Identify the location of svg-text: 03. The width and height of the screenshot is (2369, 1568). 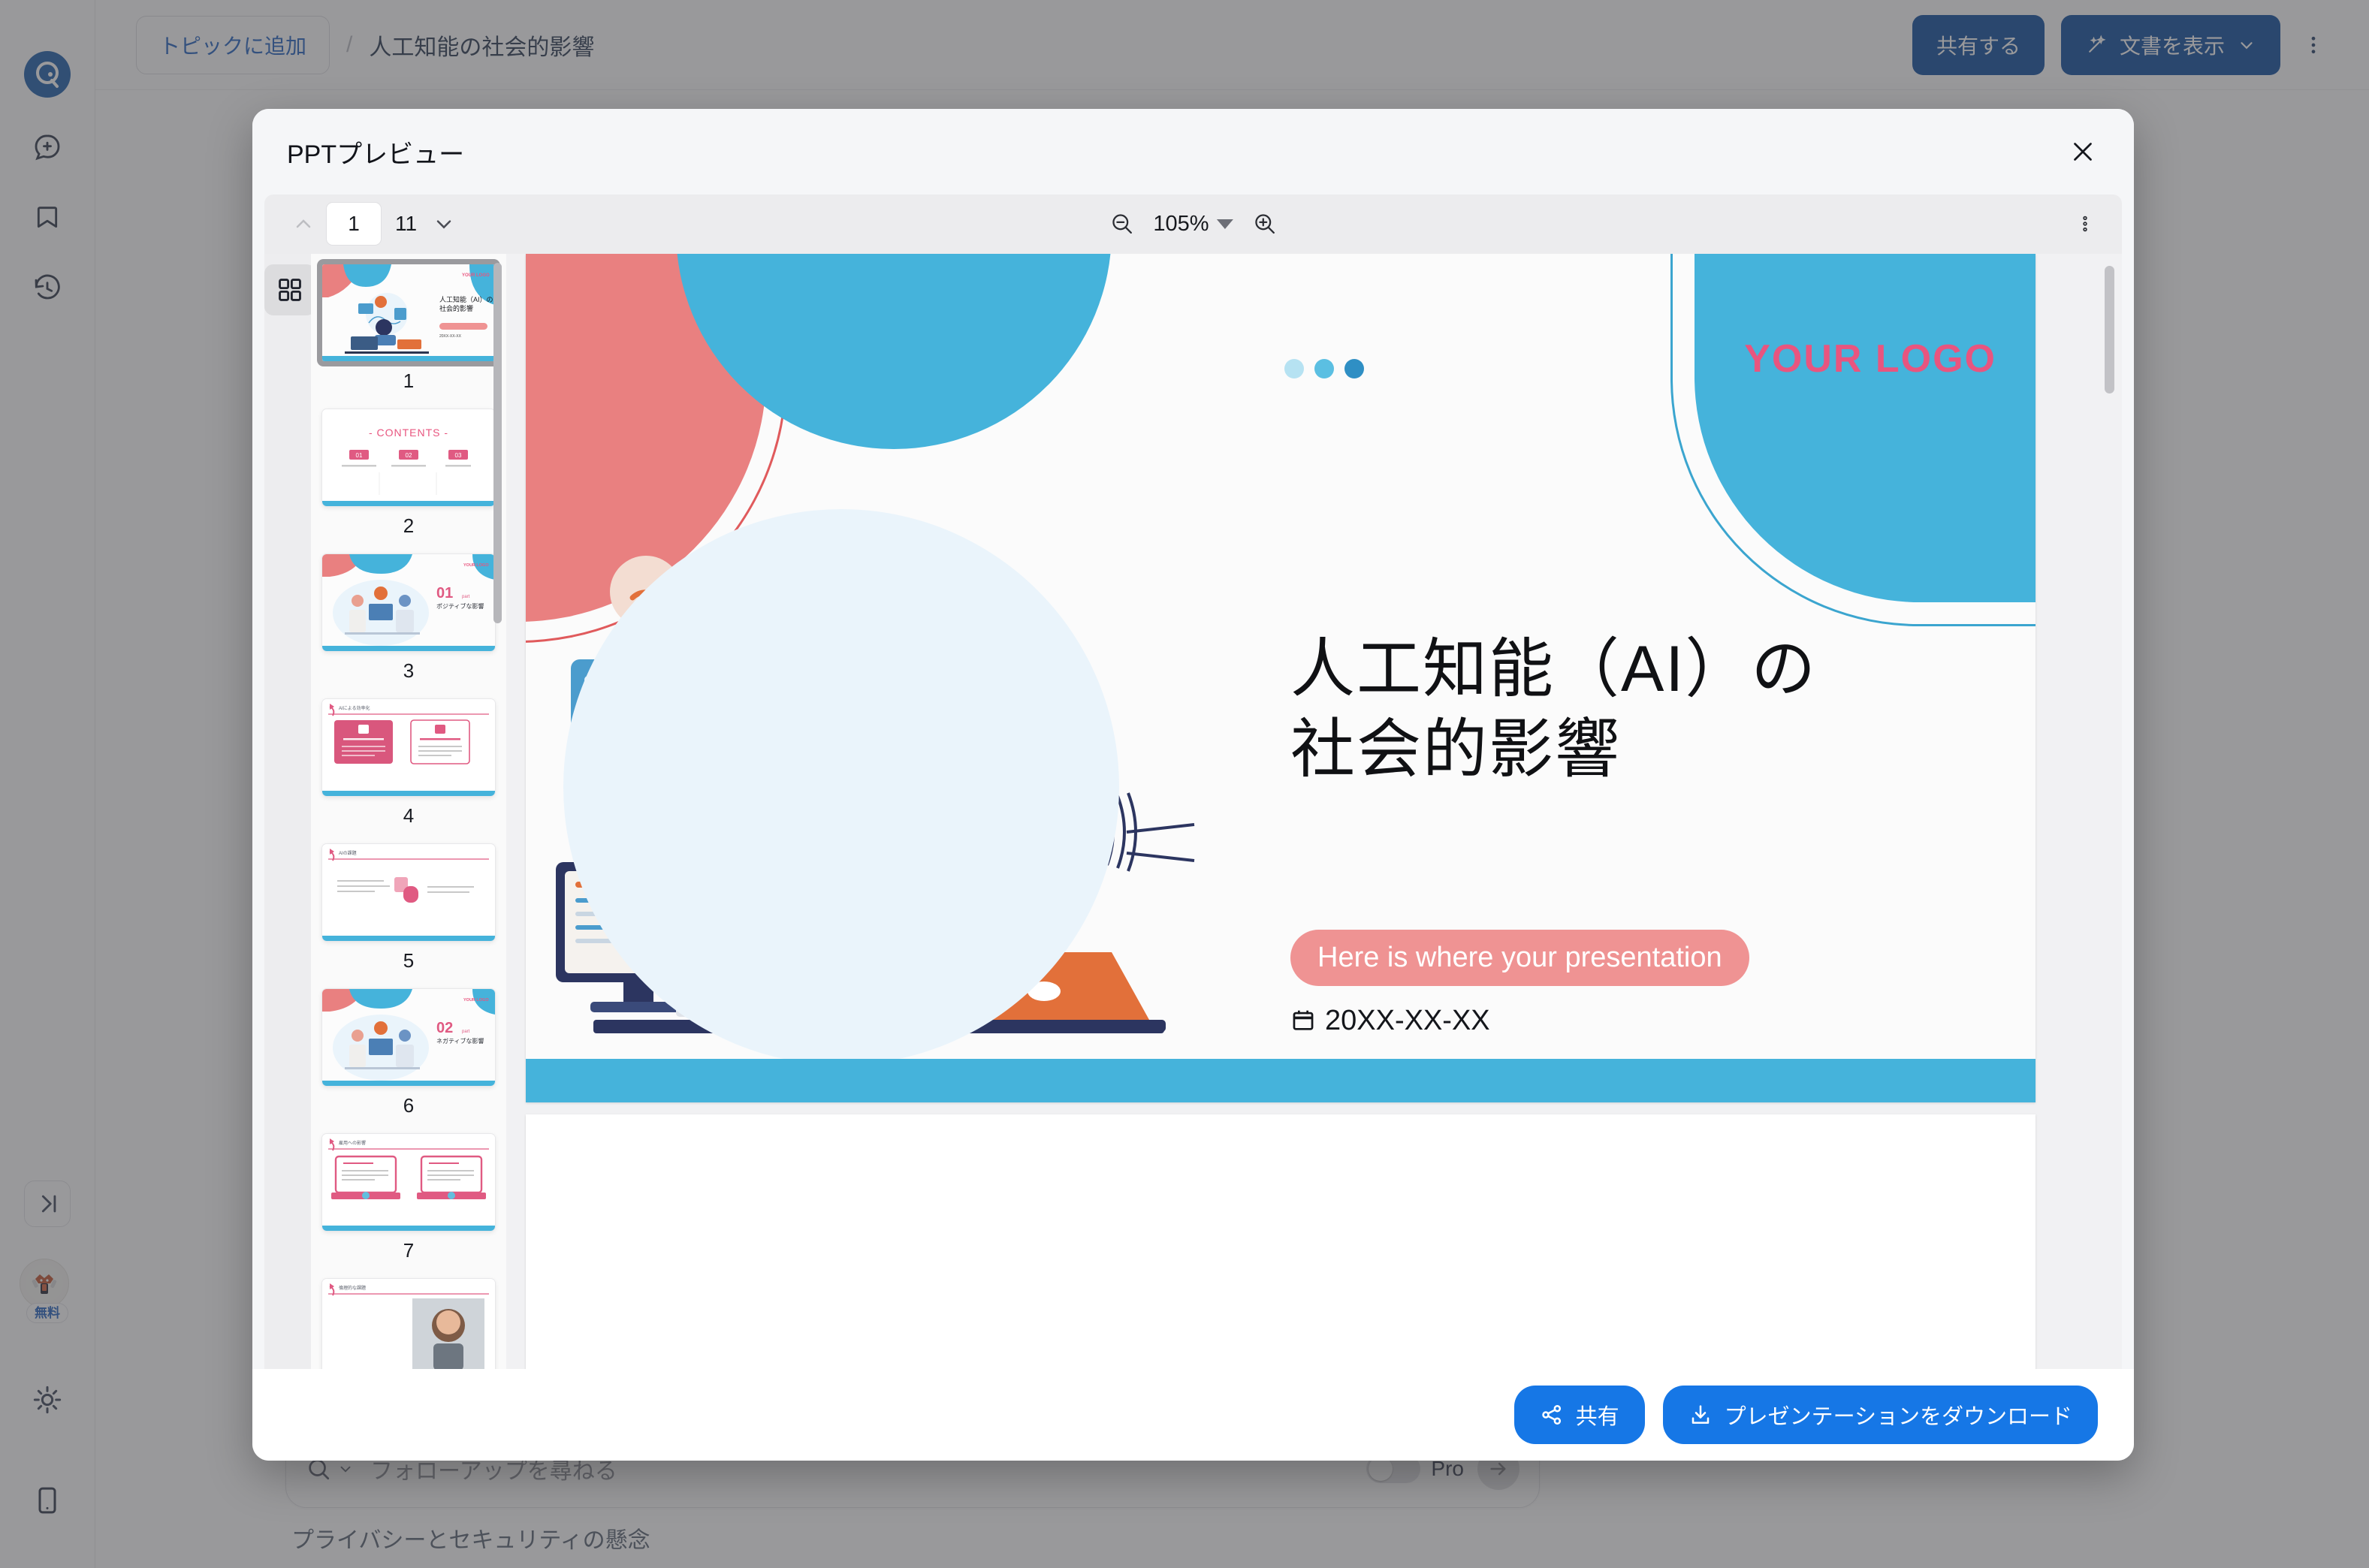
(458, 456).